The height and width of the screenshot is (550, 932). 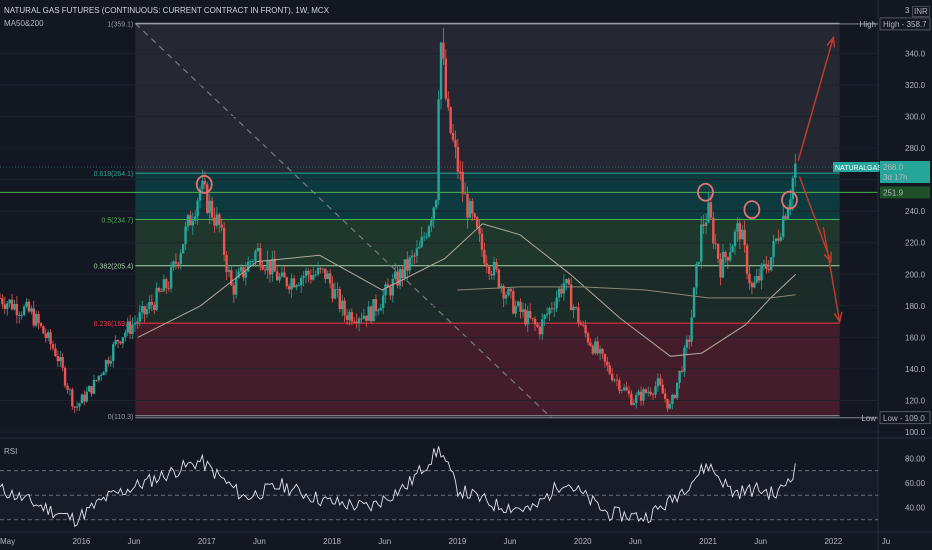 What do you see at coordinates (921, 11) in the screenshot?
I see `currency-badge: INR` at bounding box center [921, 11].